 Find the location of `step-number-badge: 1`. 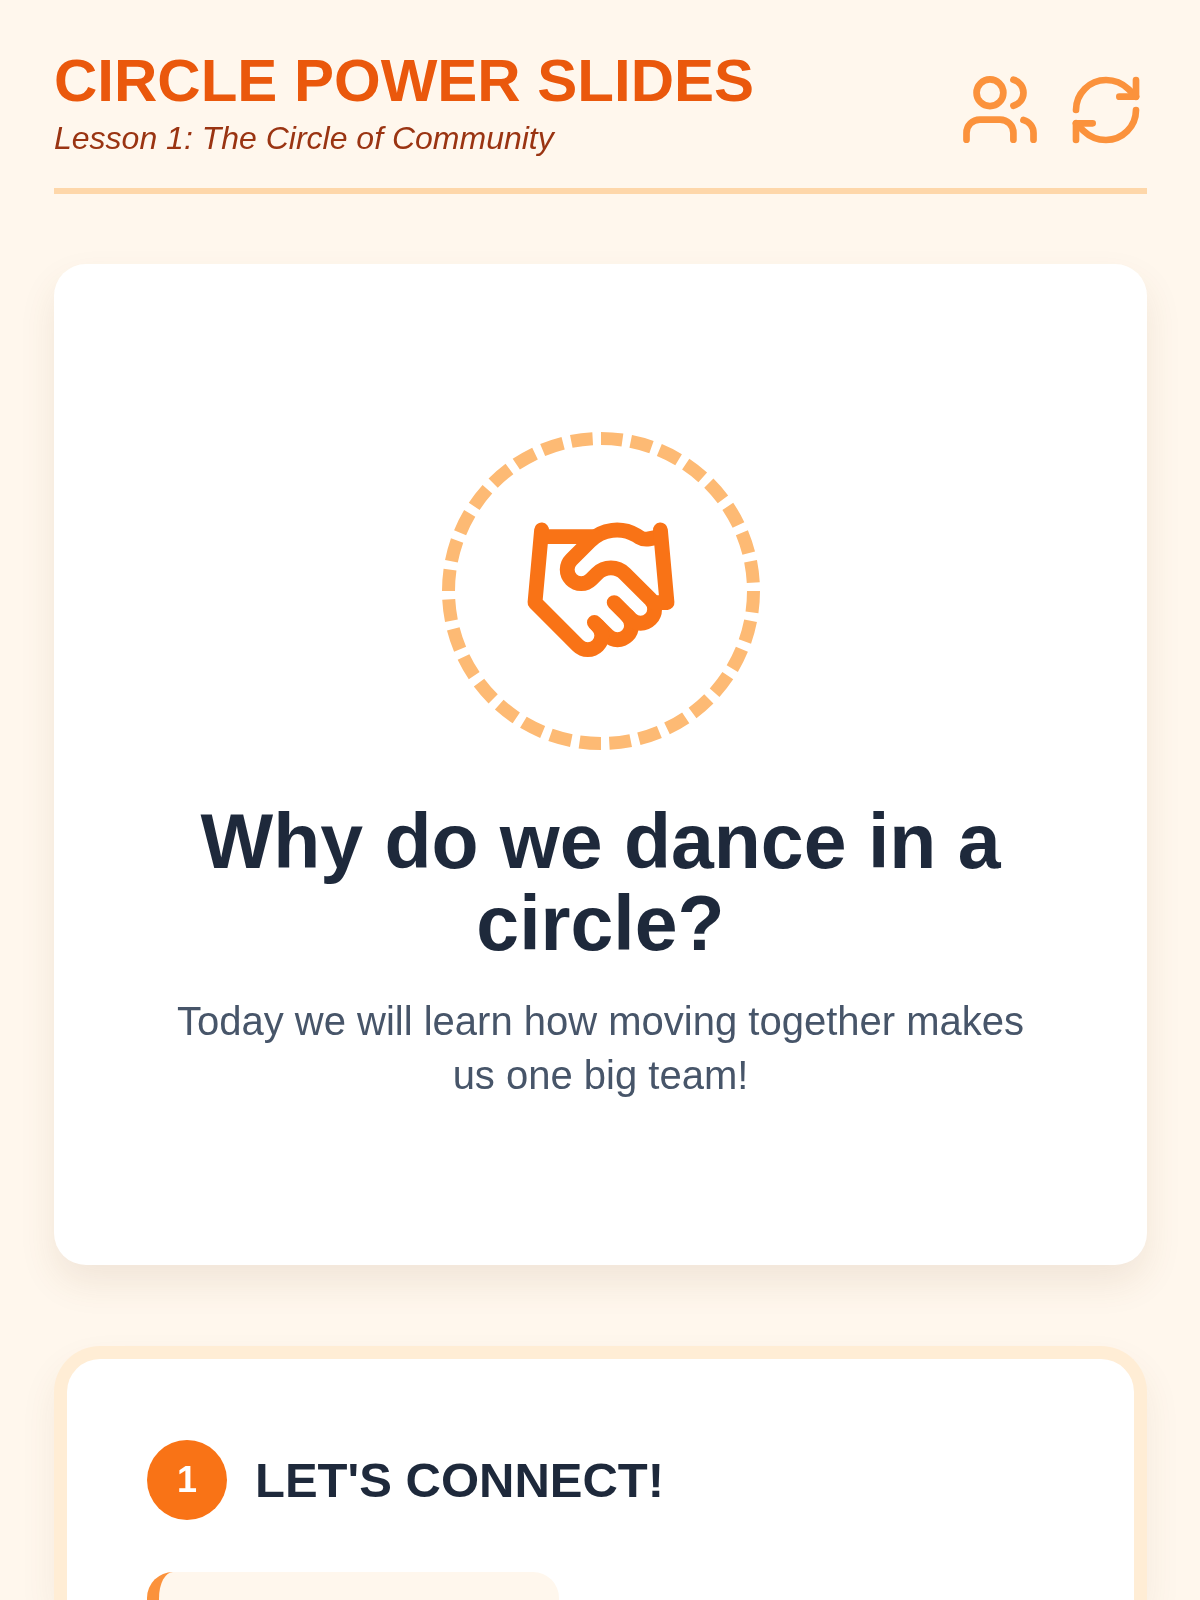

step-number-badge: 1 is located at coordinates (187, 1480).